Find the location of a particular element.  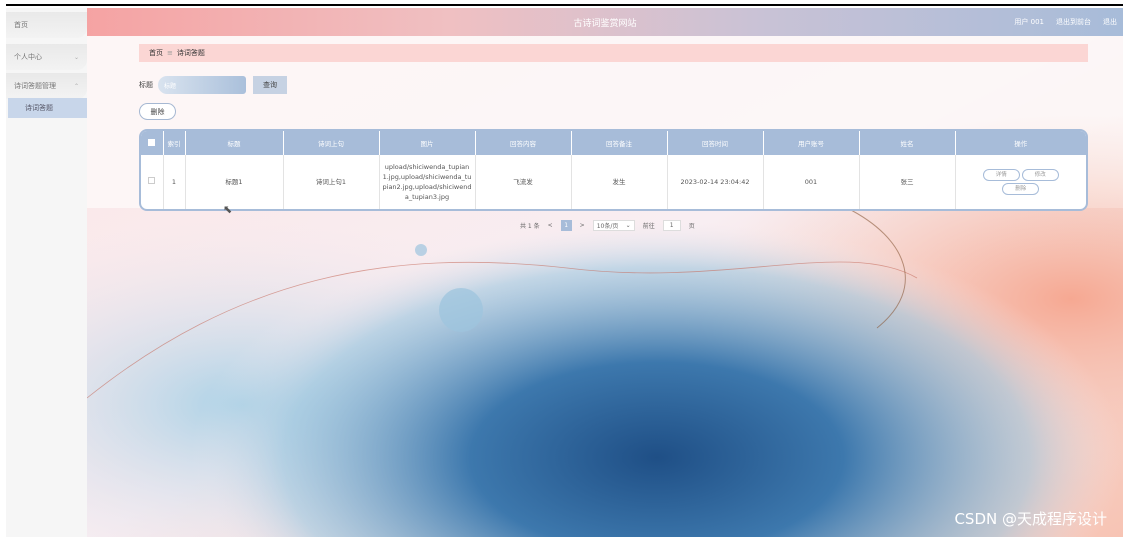

total-count: 共 1 条 is located at coordinates (530, 226).